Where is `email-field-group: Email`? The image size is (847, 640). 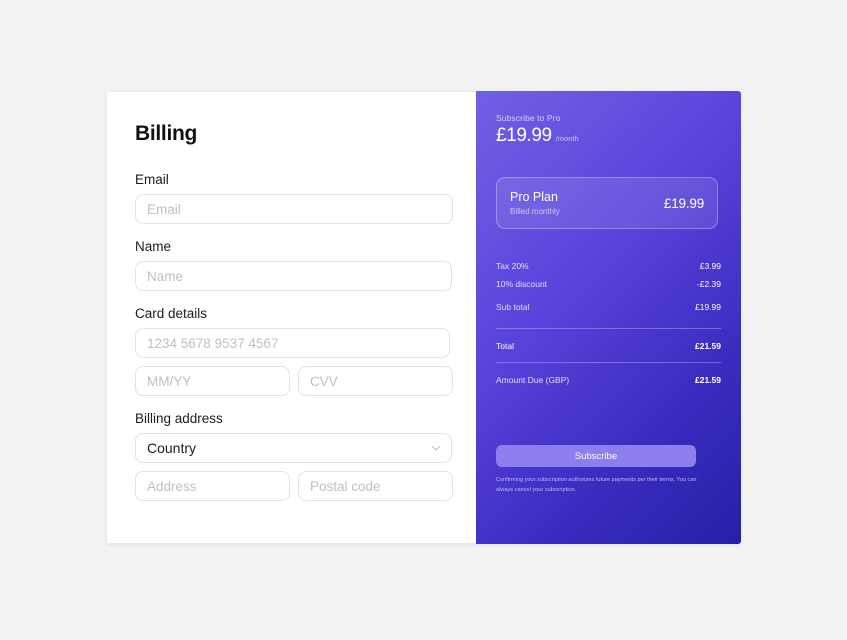 email-field-group: Email is located at coordinates (294, 198).